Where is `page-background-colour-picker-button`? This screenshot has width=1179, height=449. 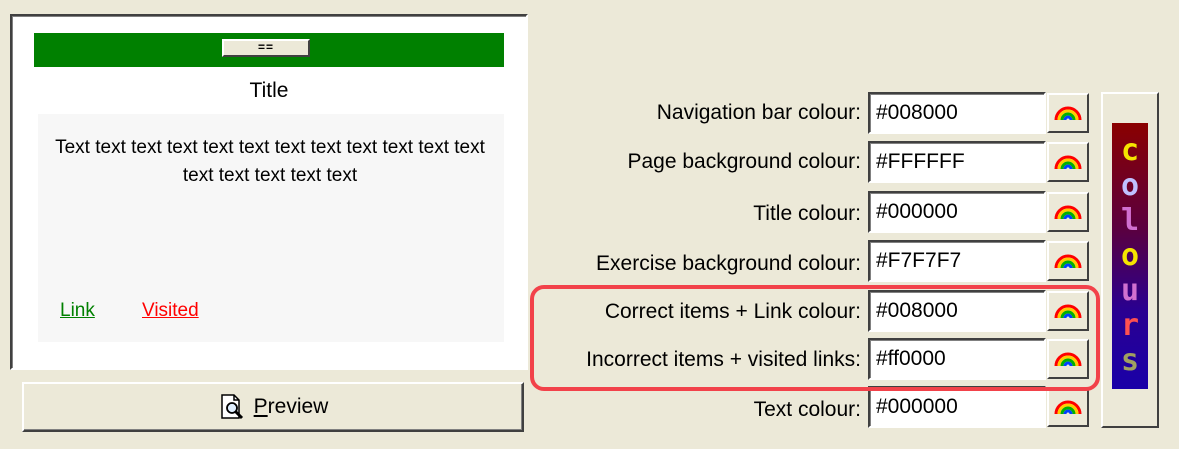
page-background-colour-picker-button is located at coordinates (1068, 162).